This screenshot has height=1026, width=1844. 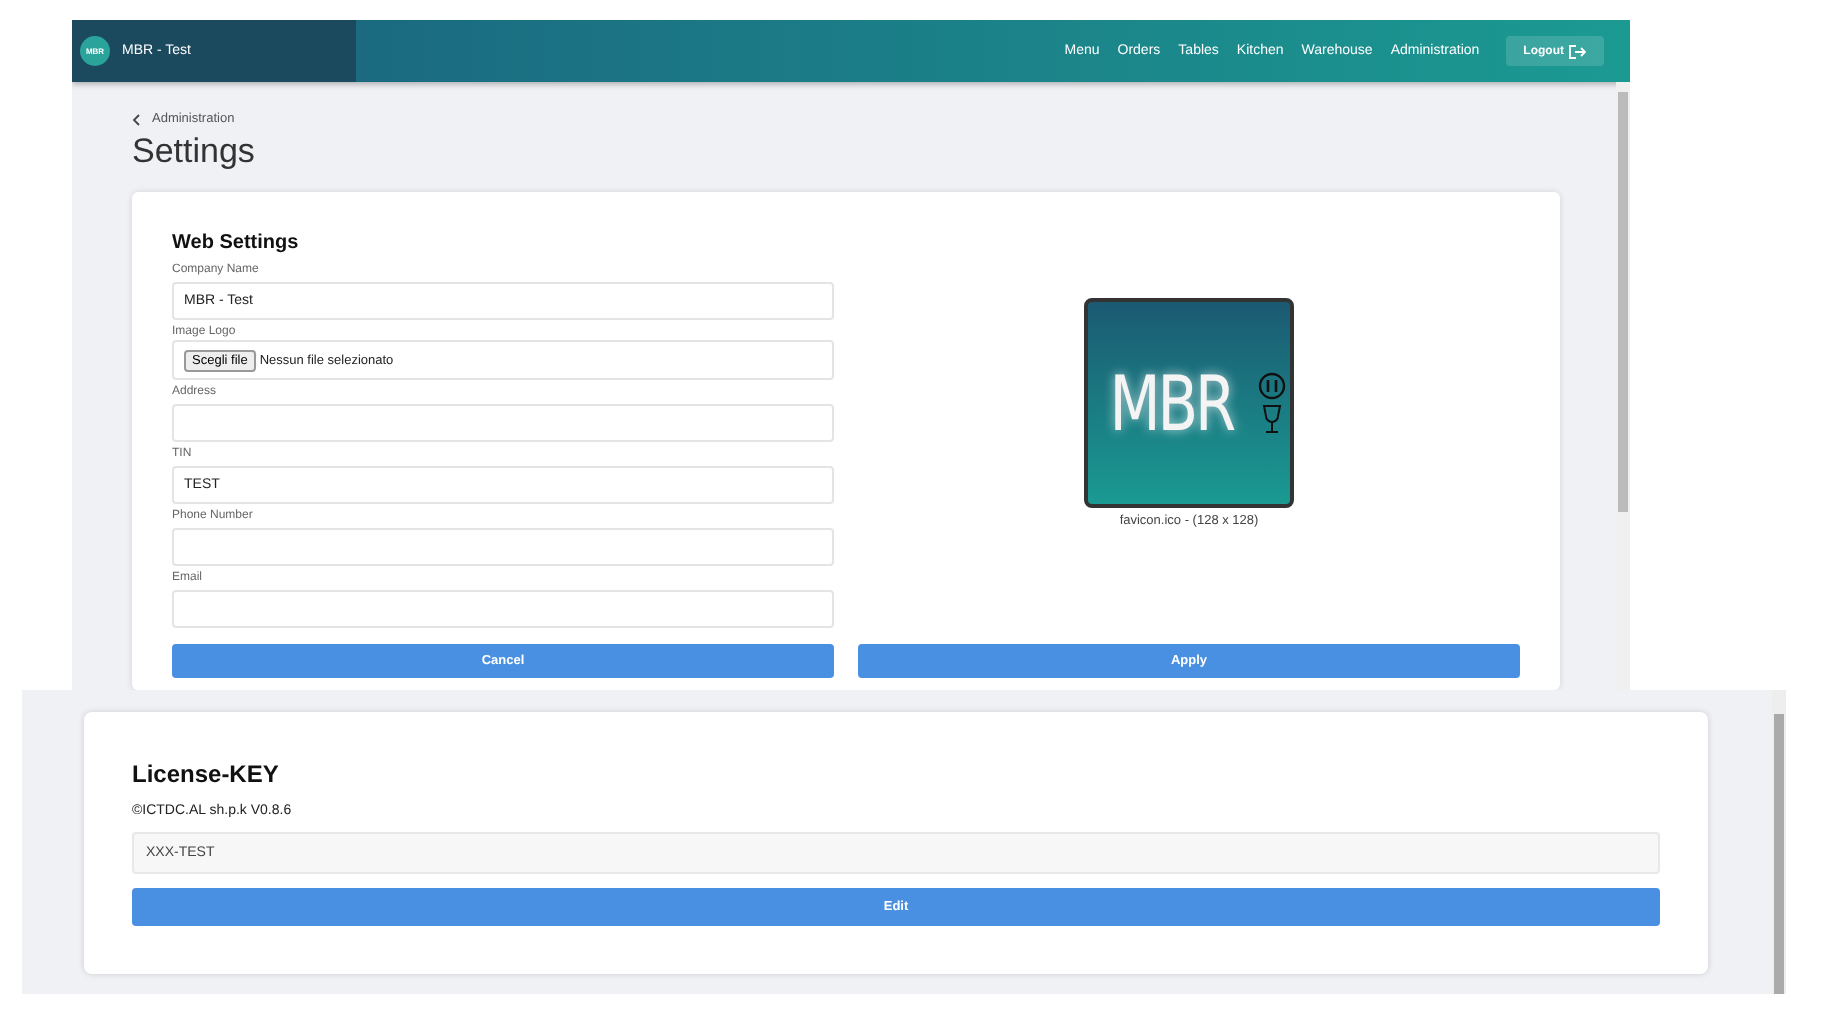 I want to click on page-title: Settings, so click(x=194, y=152).